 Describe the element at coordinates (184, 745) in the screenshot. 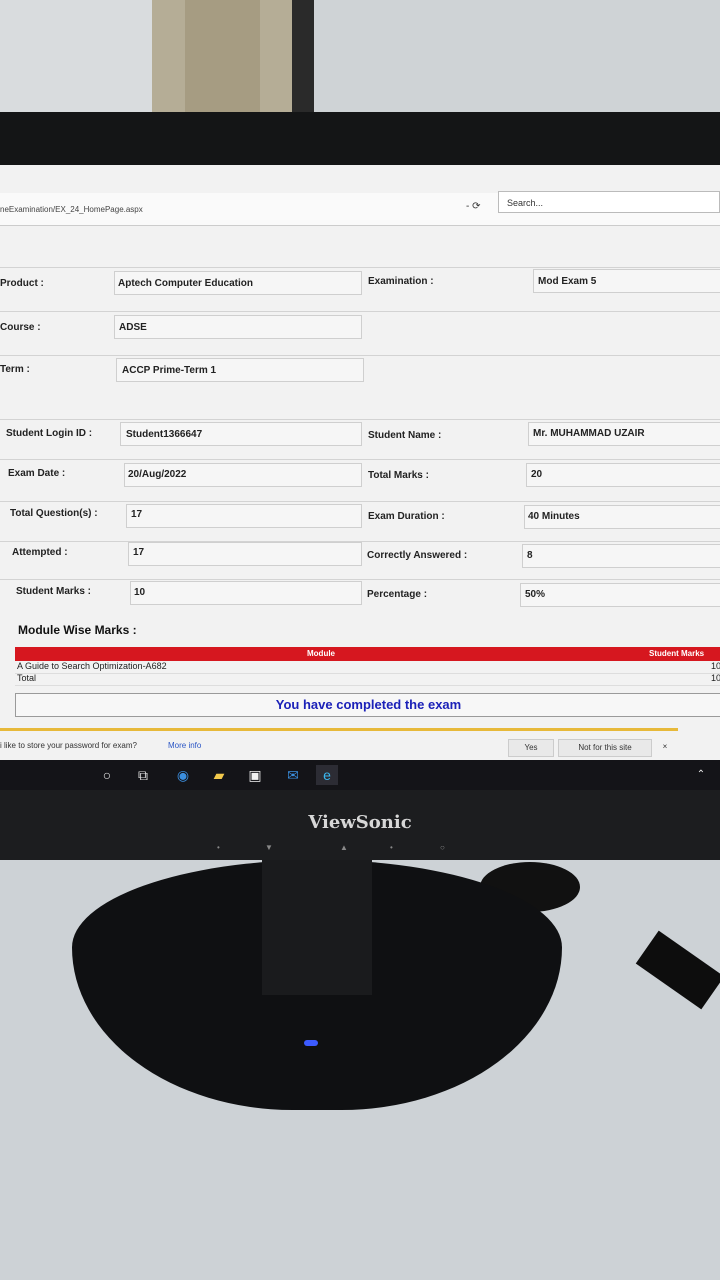

I see `more-info-link: More info` at that location.